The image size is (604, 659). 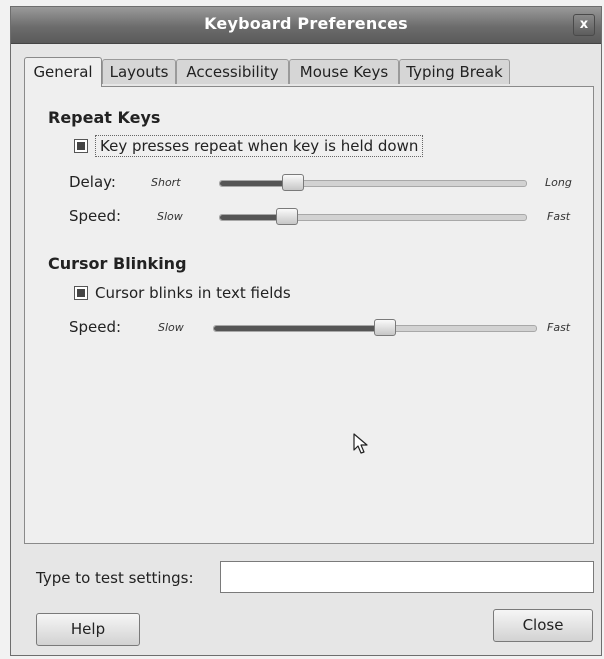 I want to click on blink-speed-label: Speed:, so click(x=95, y=327).